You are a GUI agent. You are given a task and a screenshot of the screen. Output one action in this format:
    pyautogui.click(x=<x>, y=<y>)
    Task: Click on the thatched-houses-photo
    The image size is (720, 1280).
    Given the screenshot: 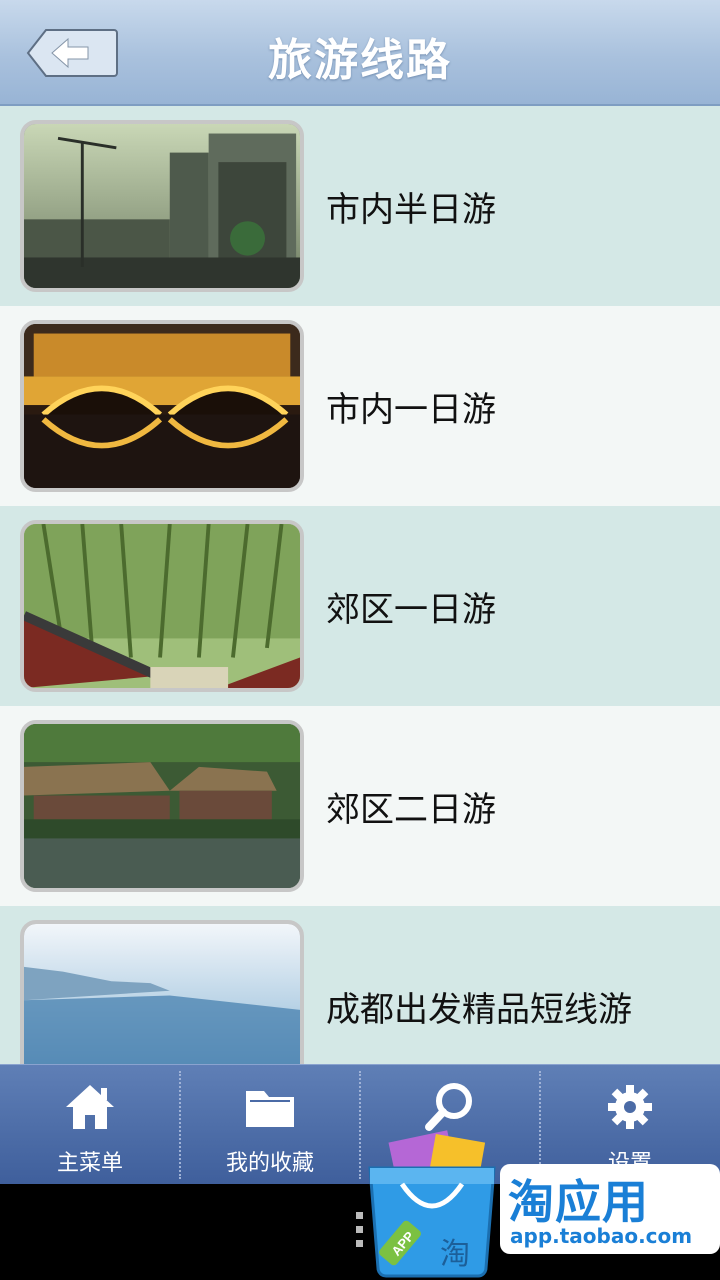 What is the action you would take?
    pyautogui.click(x=162, y=806)
    